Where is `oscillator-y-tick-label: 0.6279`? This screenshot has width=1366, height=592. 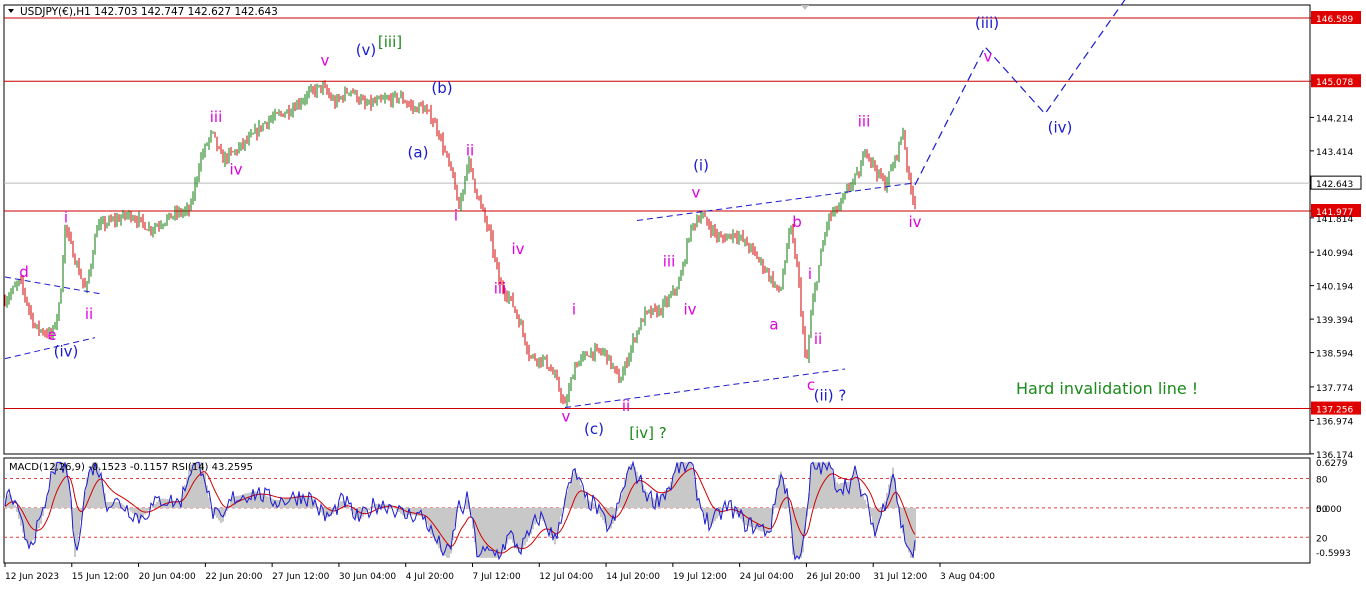 oscillator-y-tick-label: 0.6279 is located at coordinates (1332, 464).